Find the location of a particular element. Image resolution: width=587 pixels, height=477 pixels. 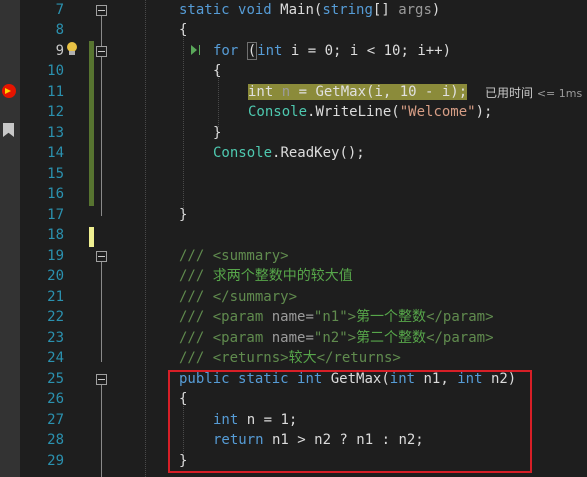

code-line-current-statement: int n = GetMax(i, 10 - i); is located at coordinates (358, 92).